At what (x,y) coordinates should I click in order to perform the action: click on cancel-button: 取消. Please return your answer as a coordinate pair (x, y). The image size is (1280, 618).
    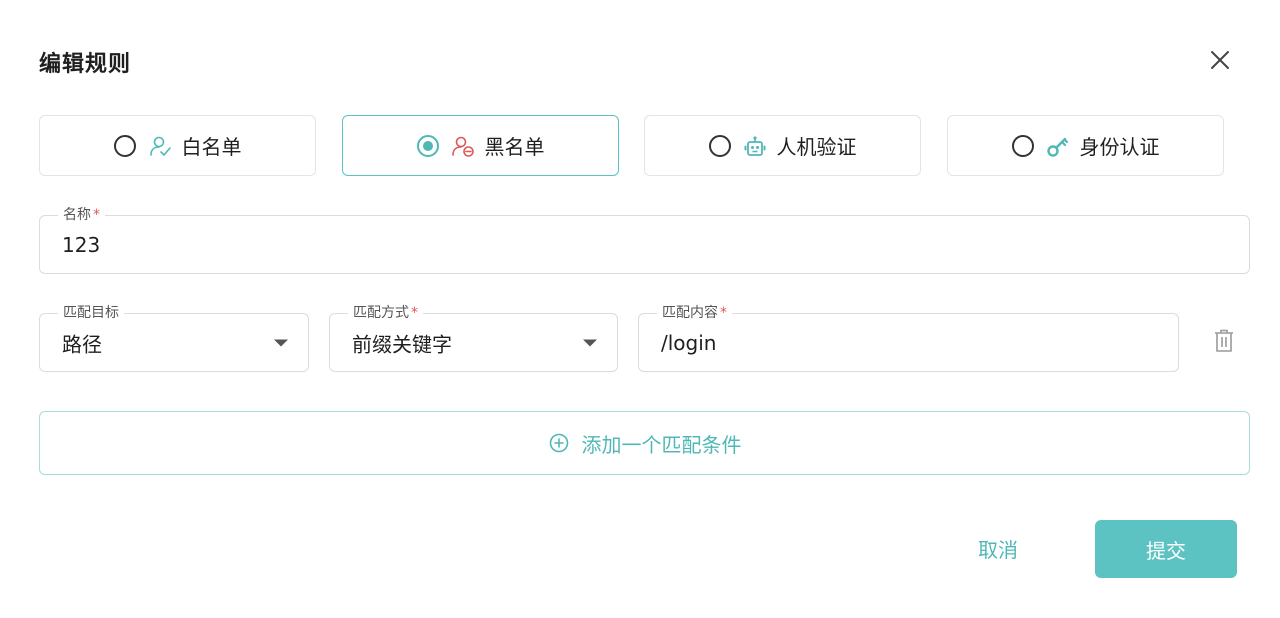
    Looking at the image, I should click on (998, 548).